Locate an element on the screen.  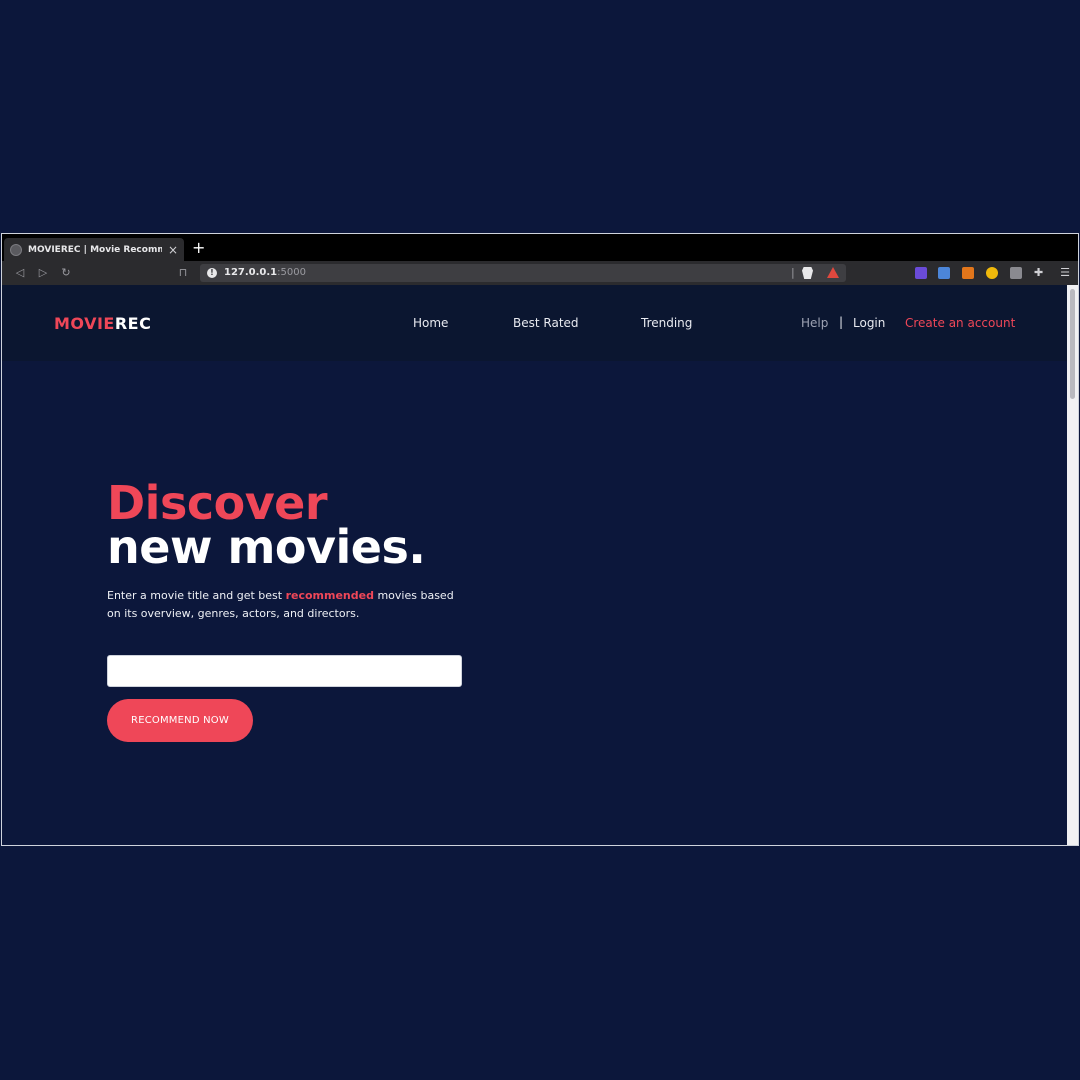
close-icon: × is located at coordinates (173, 250).